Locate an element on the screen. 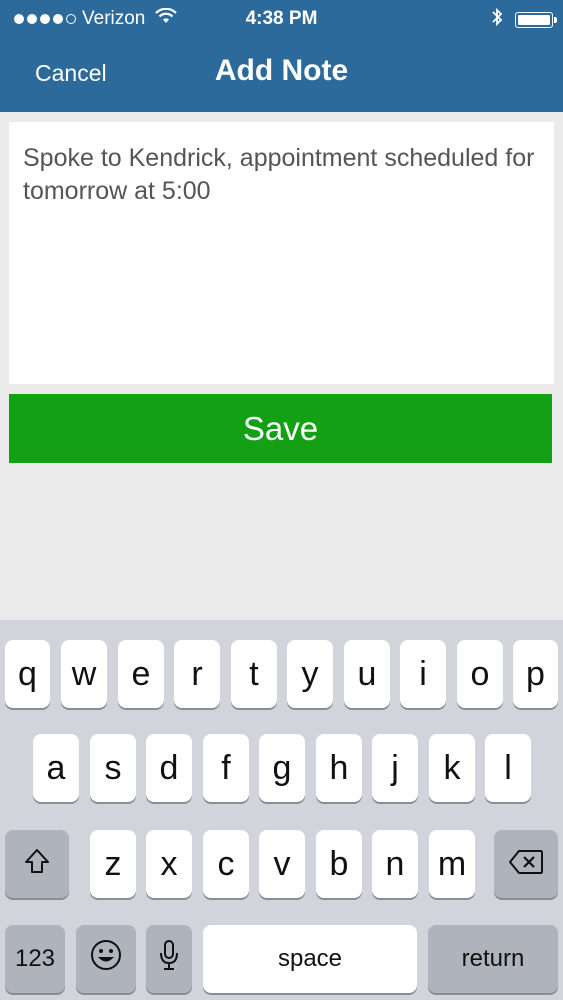  key-o: o is located at coordinates (480, 674).